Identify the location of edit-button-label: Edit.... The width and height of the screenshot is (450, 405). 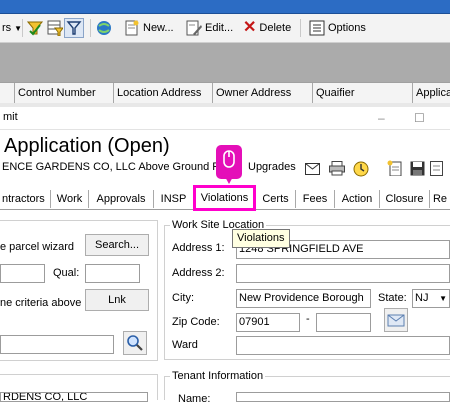
(219, 28).